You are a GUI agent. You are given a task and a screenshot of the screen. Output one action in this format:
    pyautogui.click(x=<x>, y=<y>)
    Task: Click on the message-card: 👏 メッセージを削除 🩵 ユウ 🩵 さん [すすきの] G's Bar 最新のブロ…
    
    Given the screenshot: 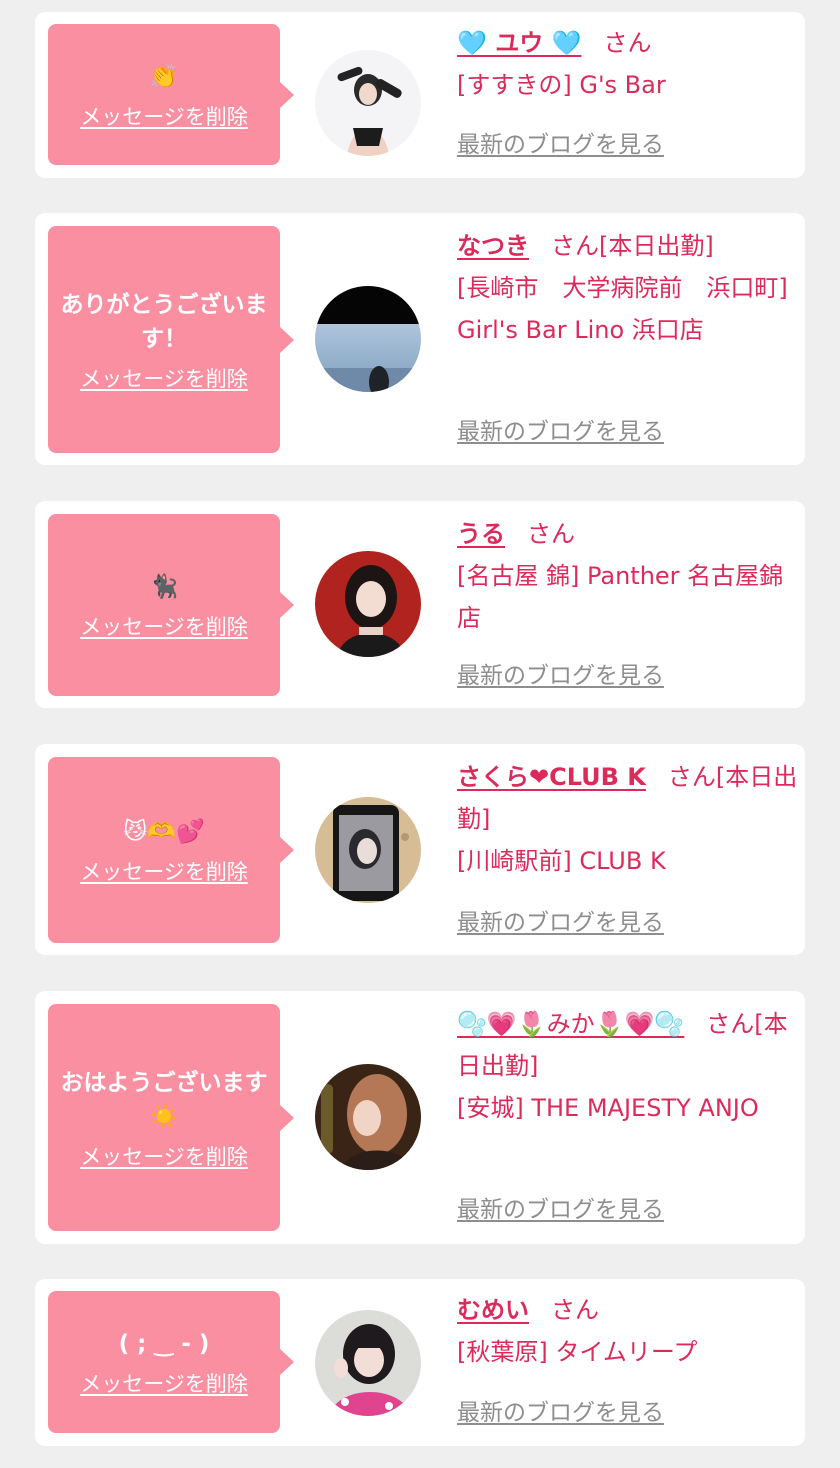 What is the action you would take?
    pyautogui.click(x=420, y=95)
    